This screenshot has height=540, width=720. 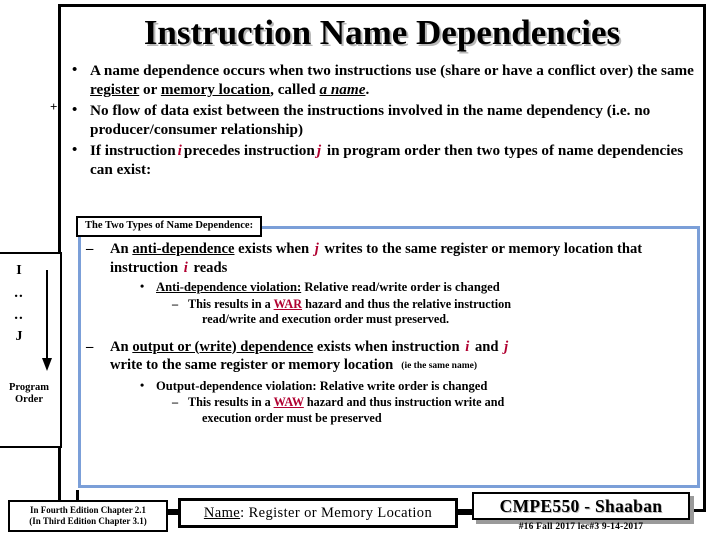 I want to click on out-dep-mid2: and, so click(x=487, y=346).